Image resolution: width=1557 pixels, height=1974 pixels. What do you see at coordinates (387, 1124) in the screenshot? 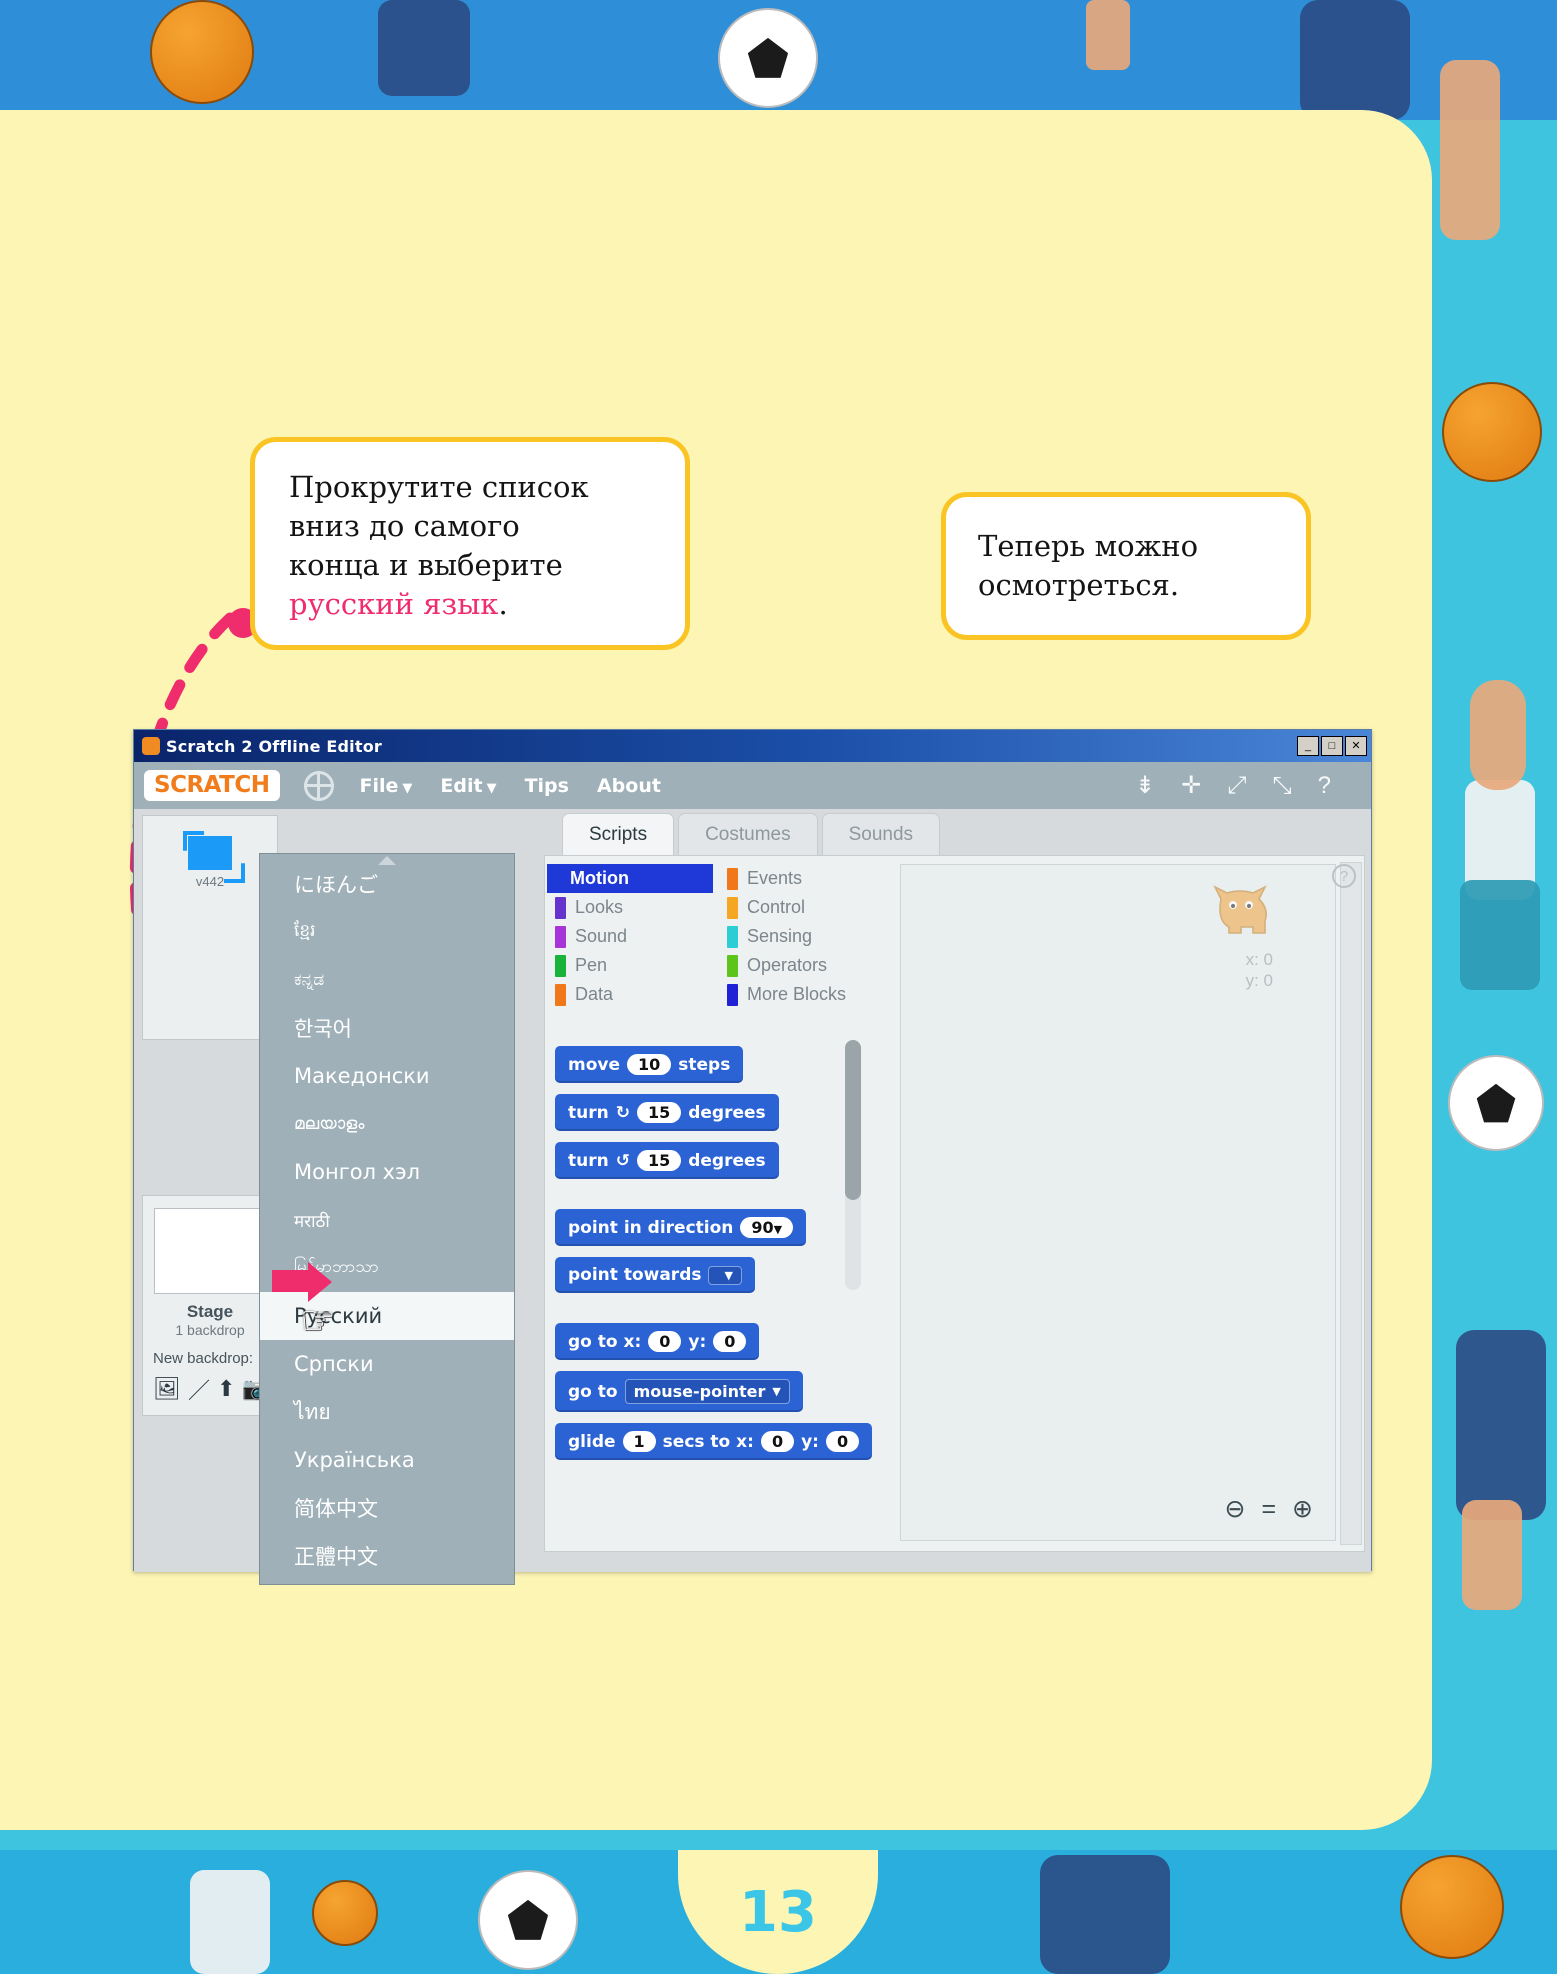
I see `language-item-malayalam: മലയാളം` at bounding box center [387, 1124].